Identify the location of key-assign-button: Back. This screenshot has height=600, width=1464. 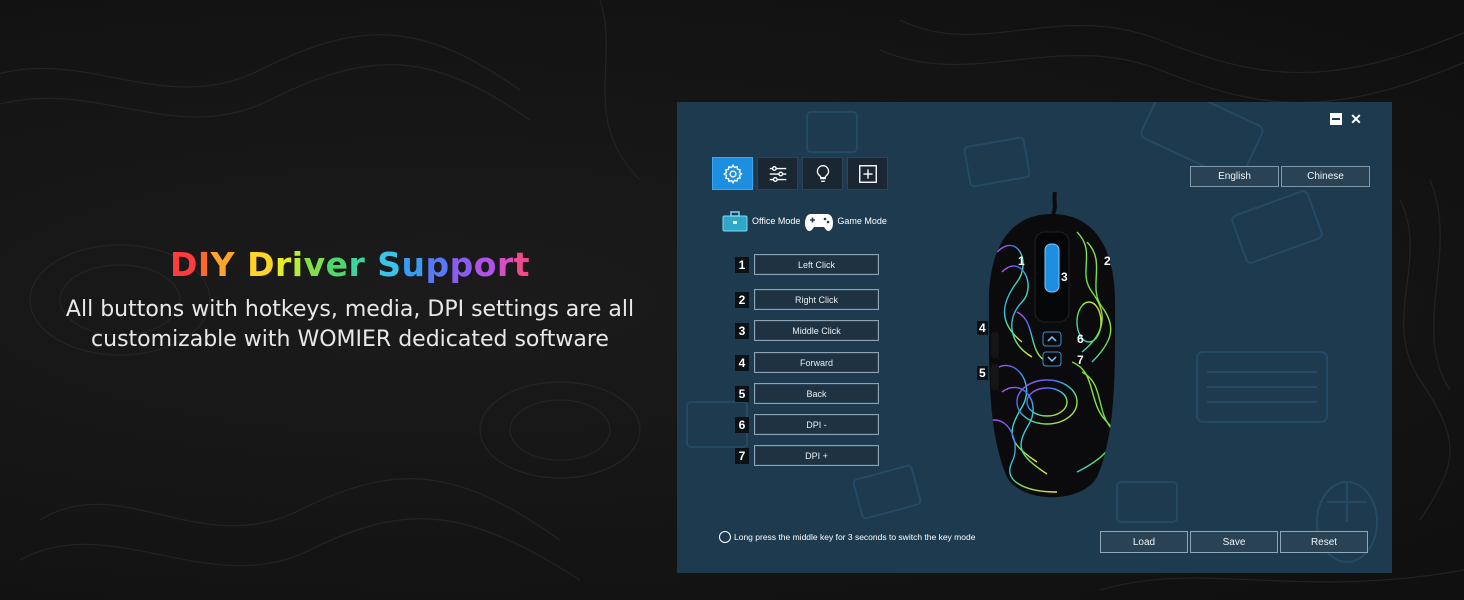
(816, 393).